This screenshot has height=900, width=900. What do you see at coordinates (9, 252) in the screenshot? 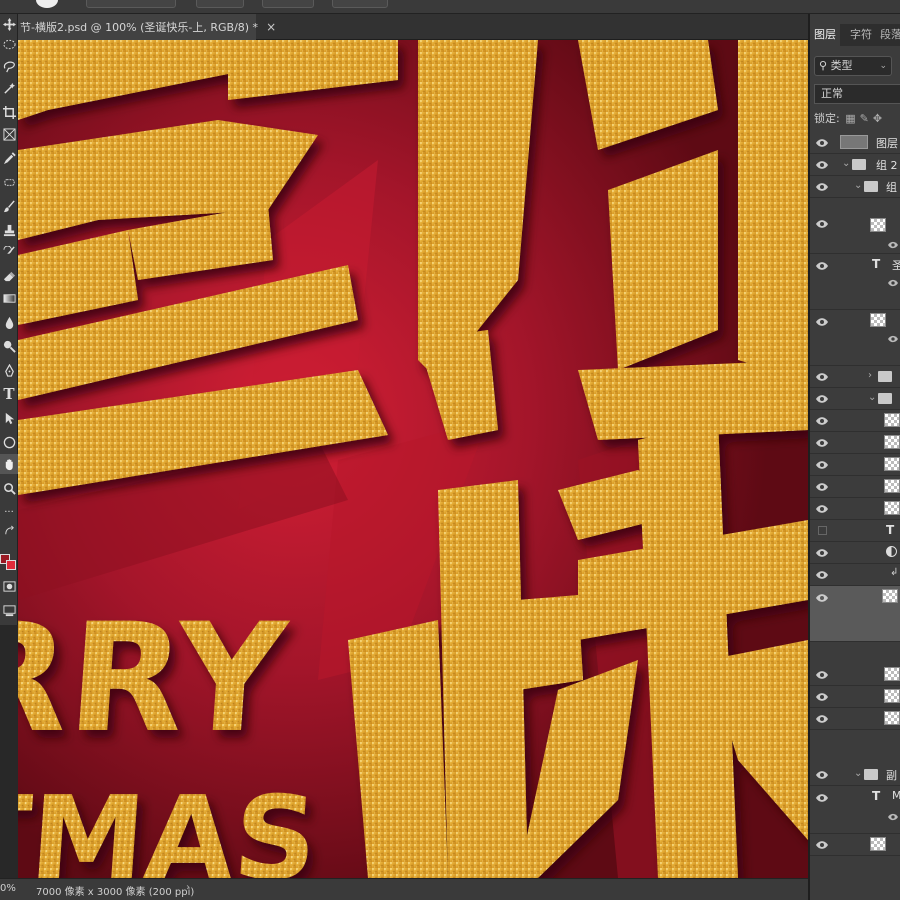
I see `history-brush-tool-icon` at bounding box center [9, 252].